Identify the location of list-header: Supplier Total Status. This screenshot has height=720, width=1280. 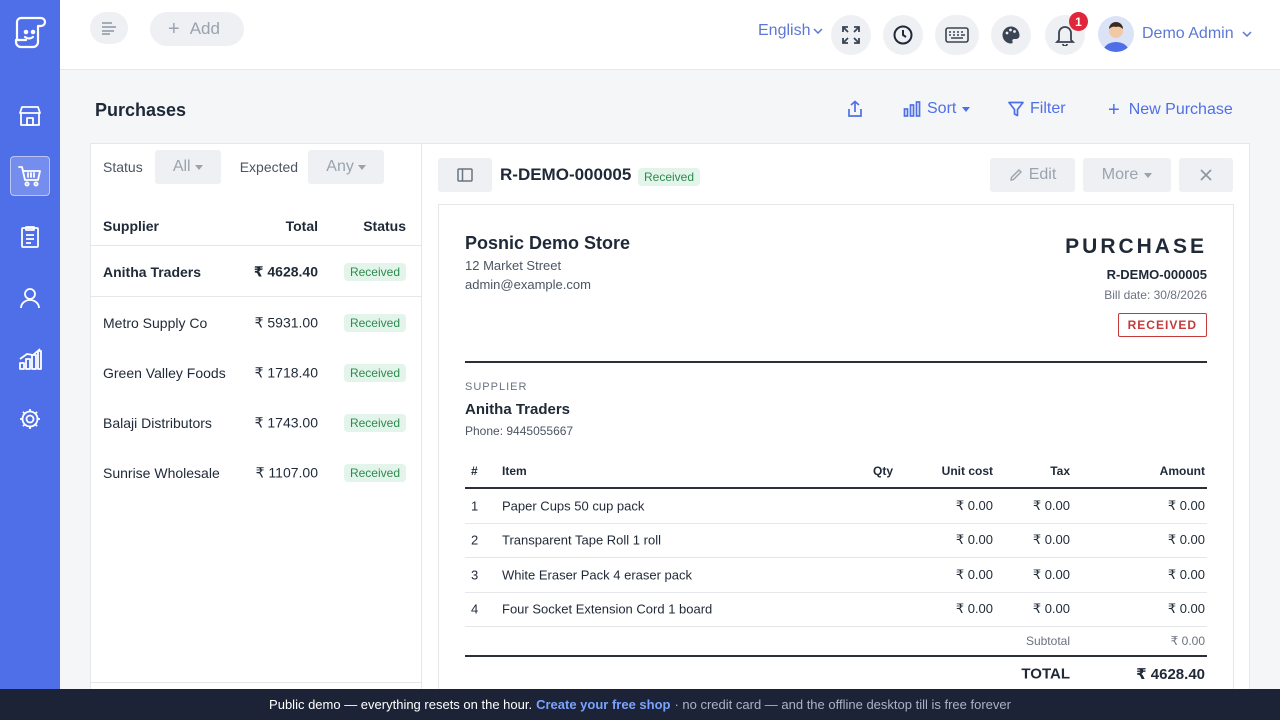
(256, 226).